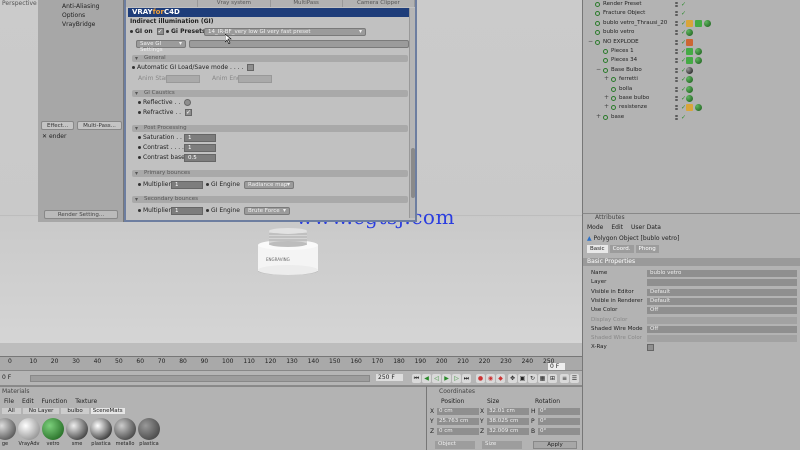  Describe the element at coordinates (416, 378) in the screenshot. I see `go-to-start-icon: ⏮` at that location.